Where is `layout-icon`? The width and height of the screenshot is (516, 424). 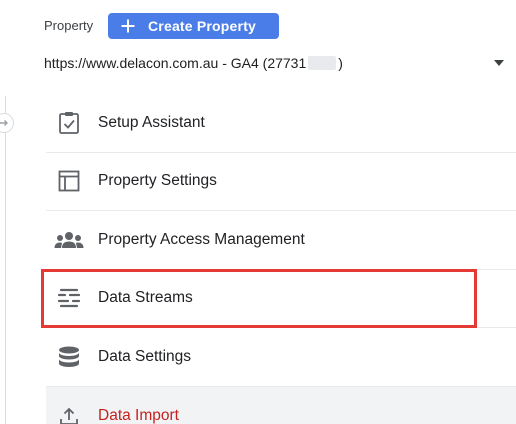
layout-icon is located at coordinates (69, 181).